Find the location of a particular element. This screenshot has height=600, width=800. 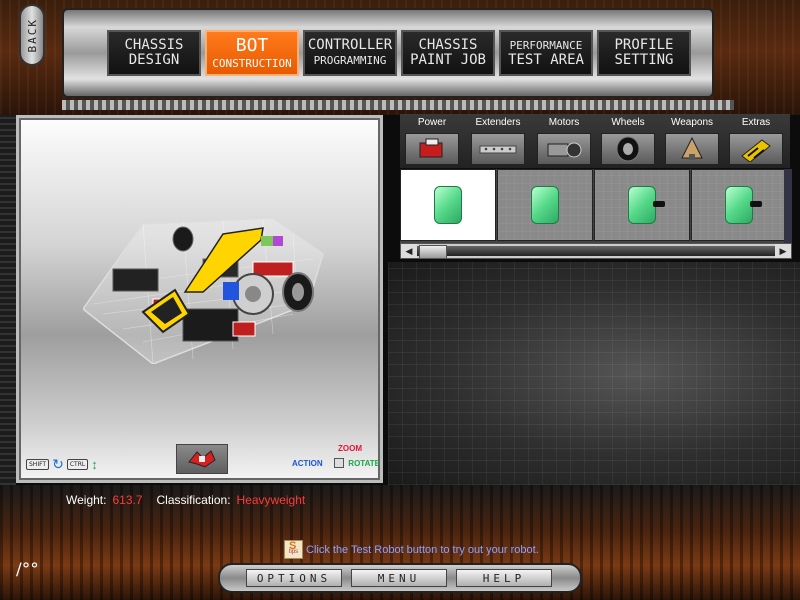

tab-chassis-design: CHASSIS DESIGN is located at coordinates (154, 53).